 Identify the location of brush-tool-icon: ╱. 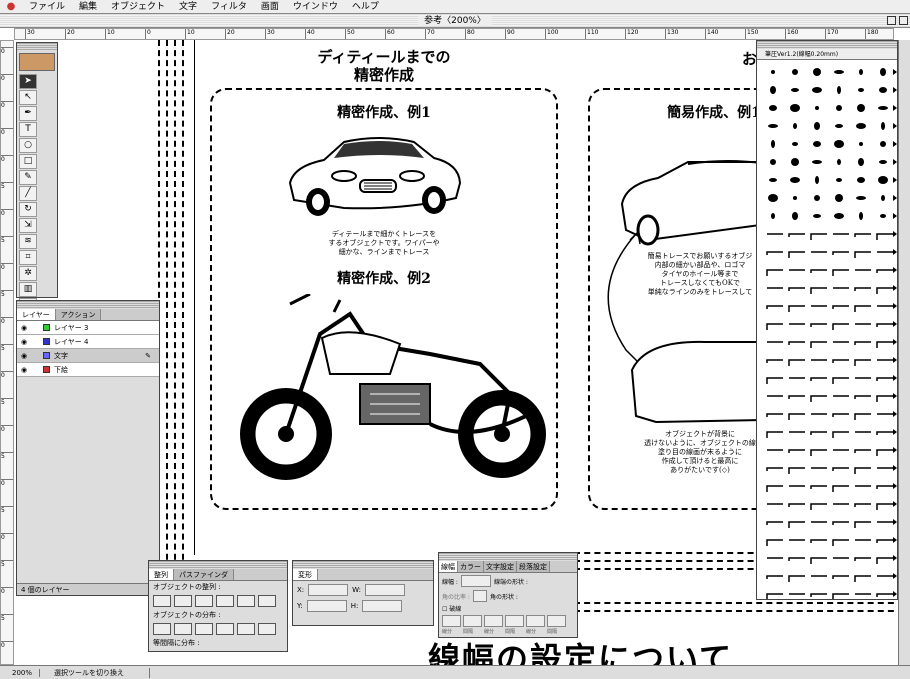
(28, 193).